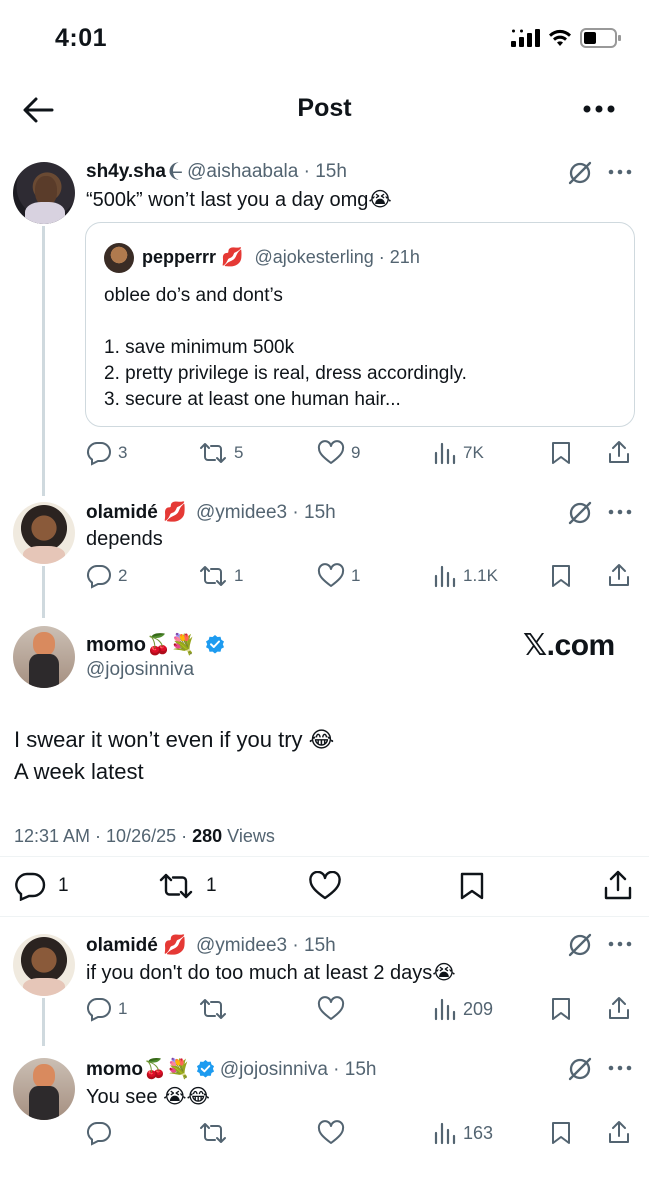 The width and height of the screenshot is (649, 1199). I want to click on quote-line: oblee do’s and dont’s, so click(193, 295).